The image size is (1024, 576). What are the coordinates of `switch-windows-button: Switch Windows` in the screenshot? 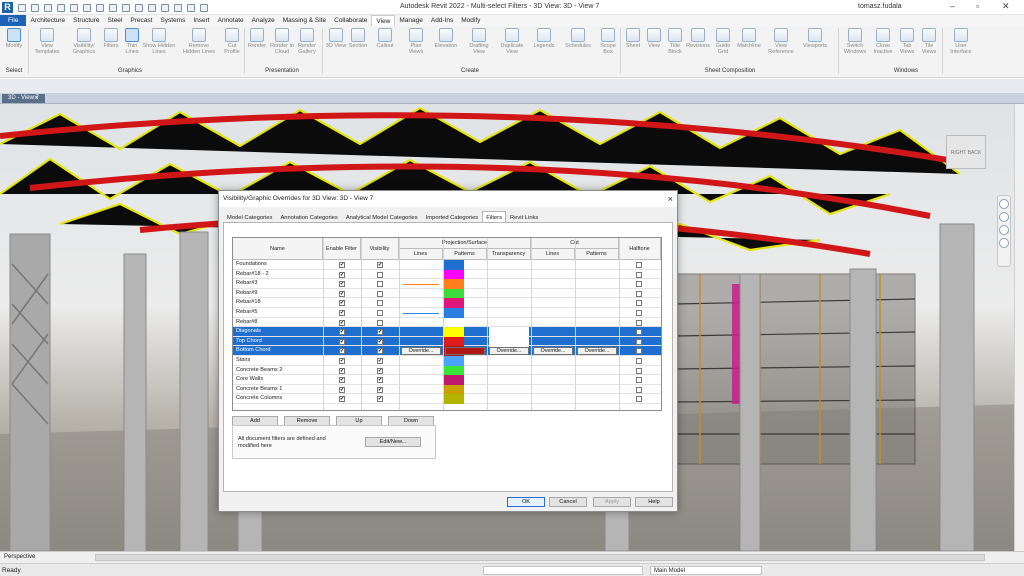 It's located at (855, 41).